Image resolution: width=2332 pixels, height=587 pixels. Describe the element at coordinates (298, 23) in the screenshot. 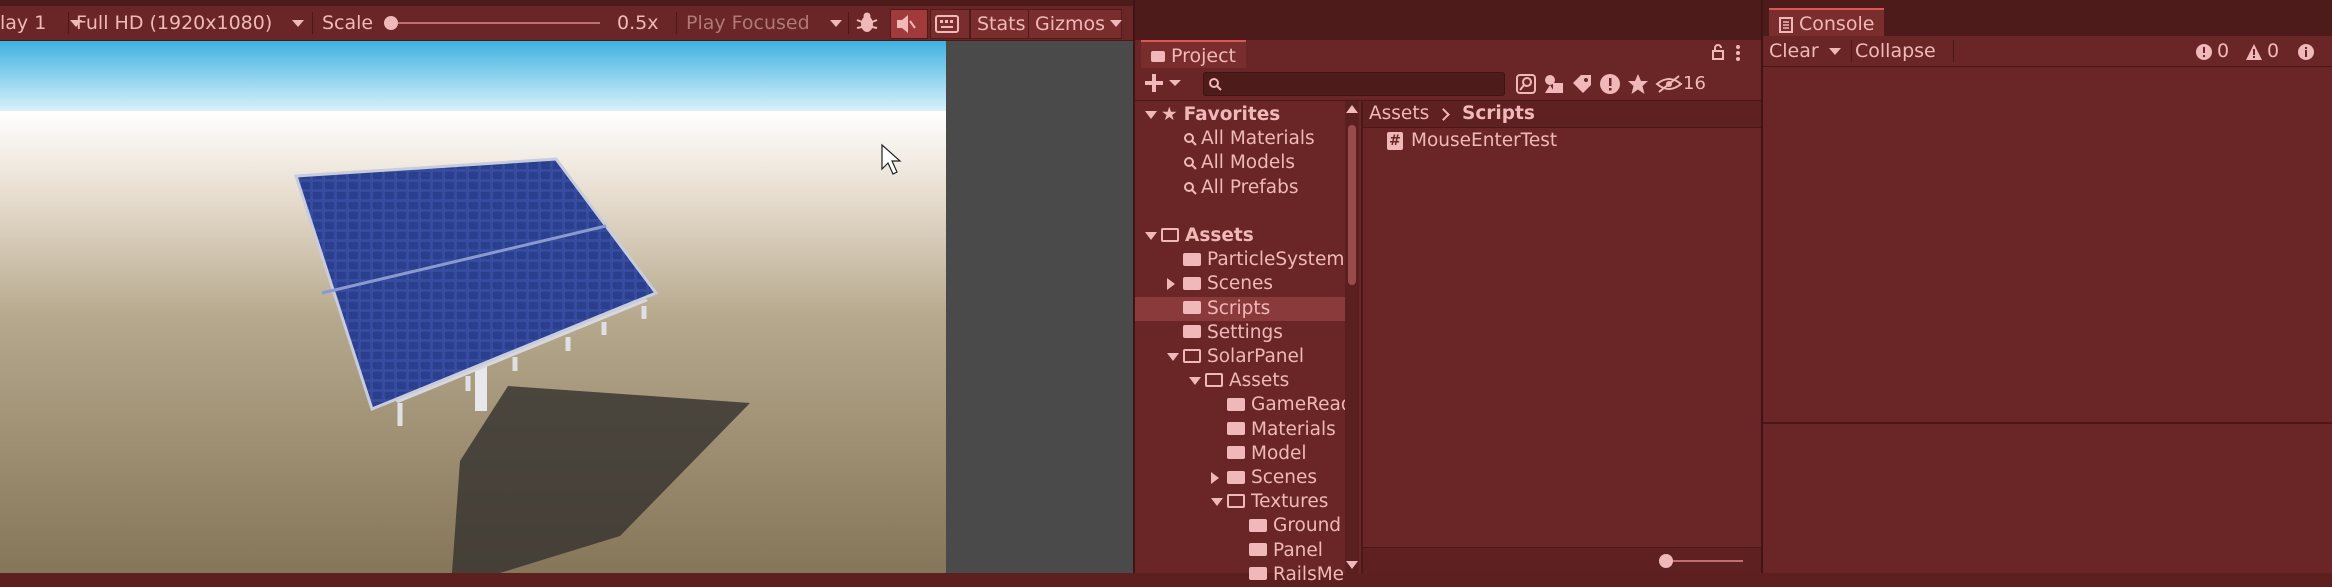

I see `chevron-down-icon` at that location.